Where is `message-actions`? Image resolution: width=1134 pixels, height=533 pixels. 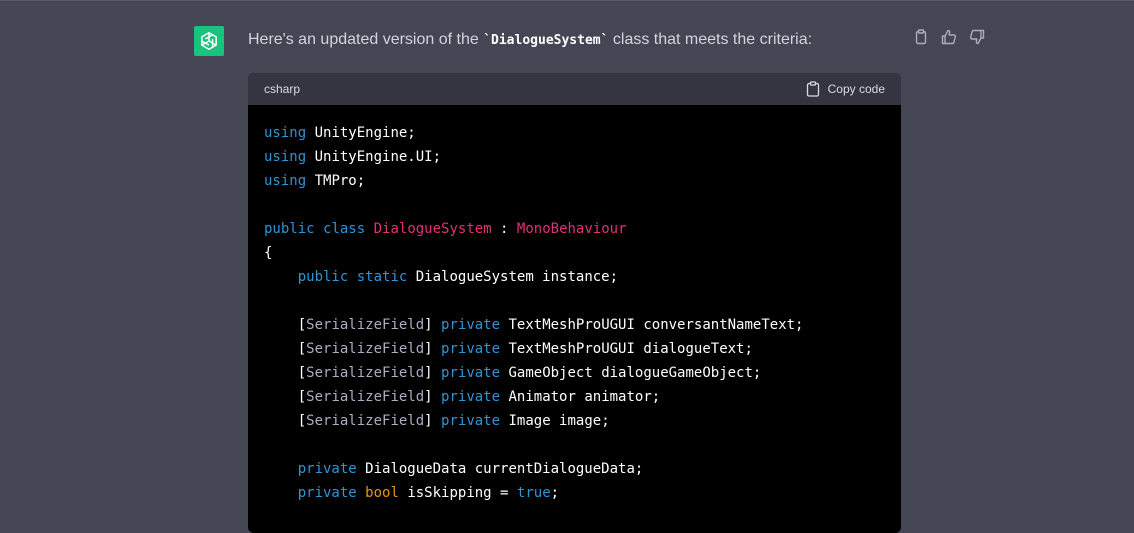
message-actions is located at coordinates (949, 37).